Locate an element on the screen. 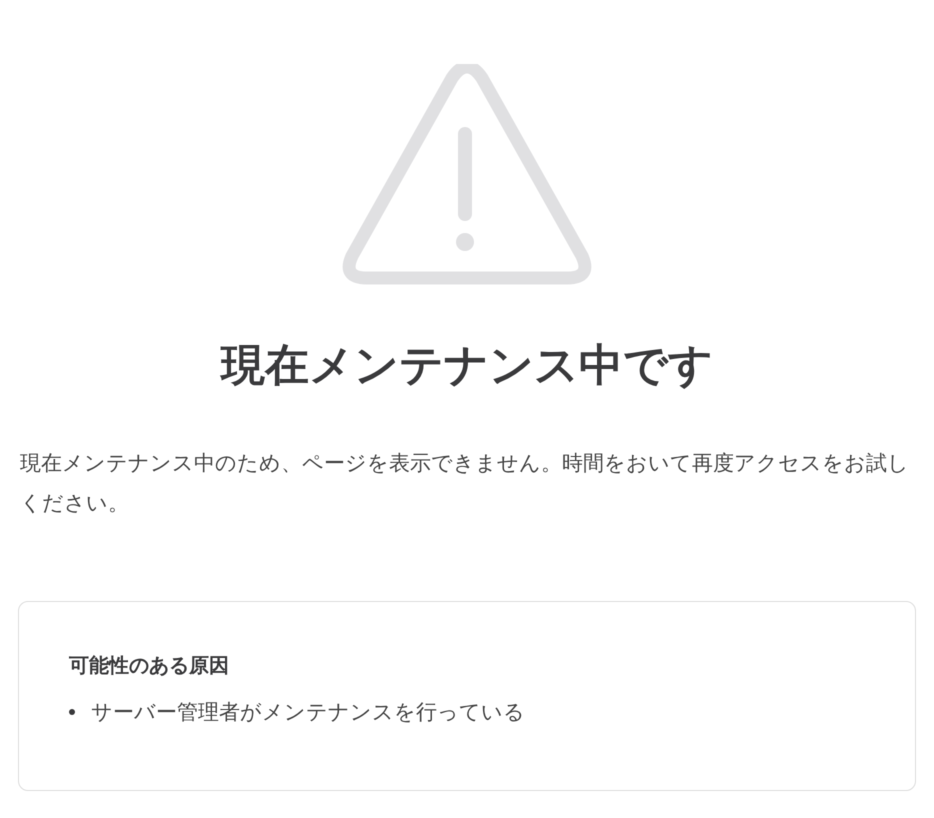 Image resolution: width=934 pixels, height=818 pixels. cause-item: サーバー管理者がメンテナンスを行っている is located at coordinates (308, 712).